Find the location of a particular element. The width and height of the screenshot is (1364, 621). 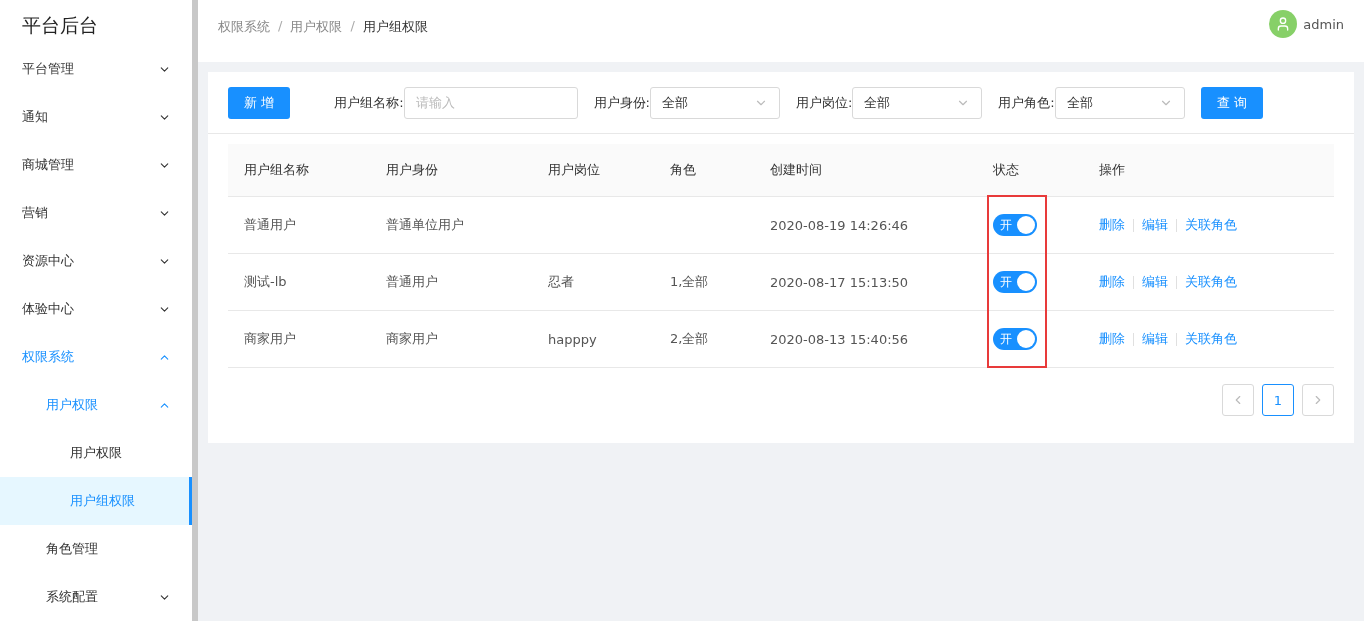

sidebar-item: 权限系统 is located at coordinates (96, 357).